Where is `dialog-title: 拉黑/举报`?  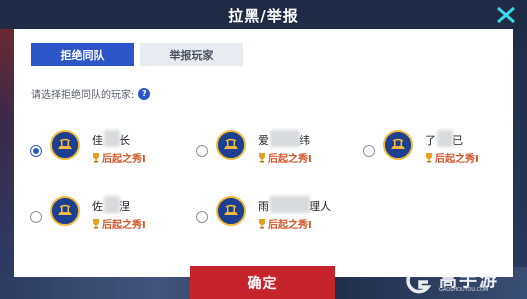
dialog-title: 拉黑/举报 is located at coordinates (263, 16).